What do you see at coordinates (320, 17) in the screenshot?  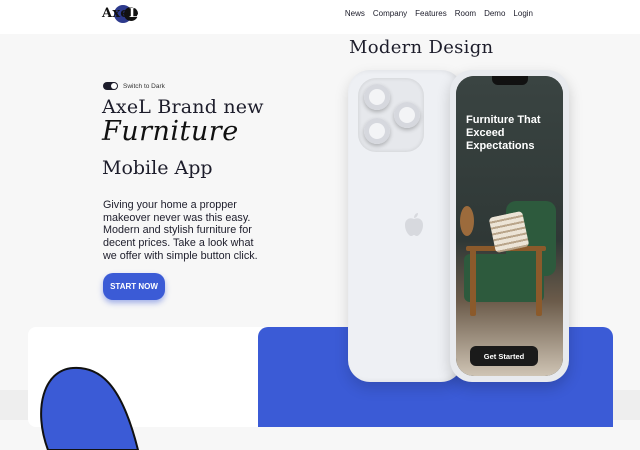 I see `header-bar` at bounding box center [320, 17].